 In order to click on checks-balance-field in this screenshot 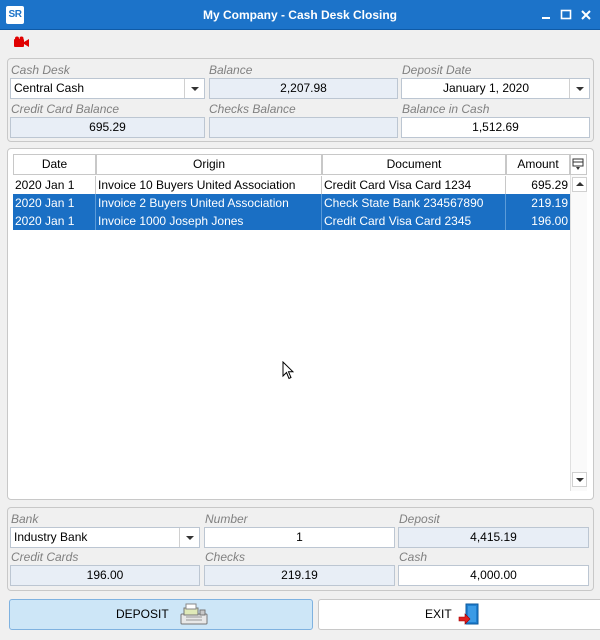, I will do `click(303, 127)`.